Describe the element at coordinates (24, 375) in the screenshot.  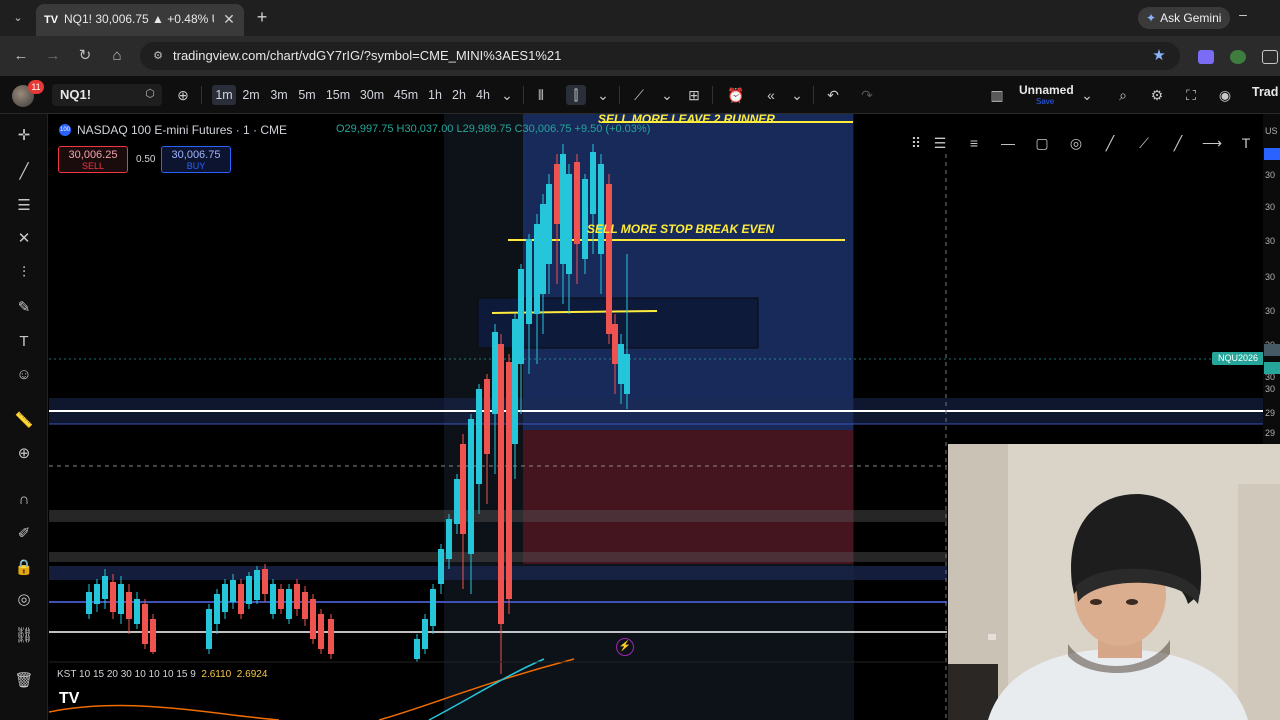
I see `emoji-icon: ☺` at that location.